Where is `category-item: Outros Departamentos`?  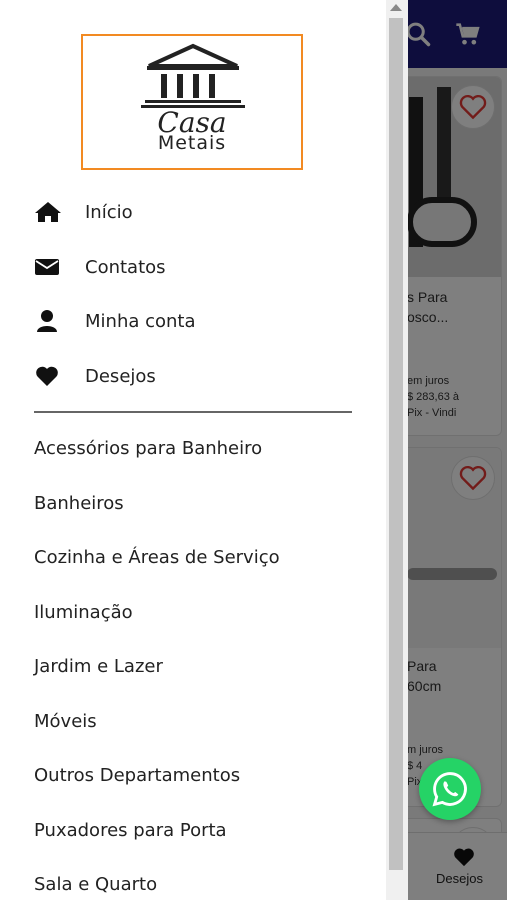
category-item: Outros Departamentos is located at coordinates (137, 776).